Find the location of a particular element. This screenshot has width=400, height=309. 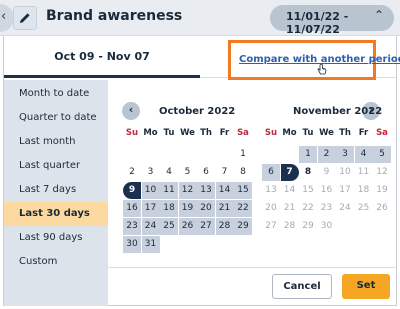

preset-item: Last 7 days is located at coordinates (56, 190).